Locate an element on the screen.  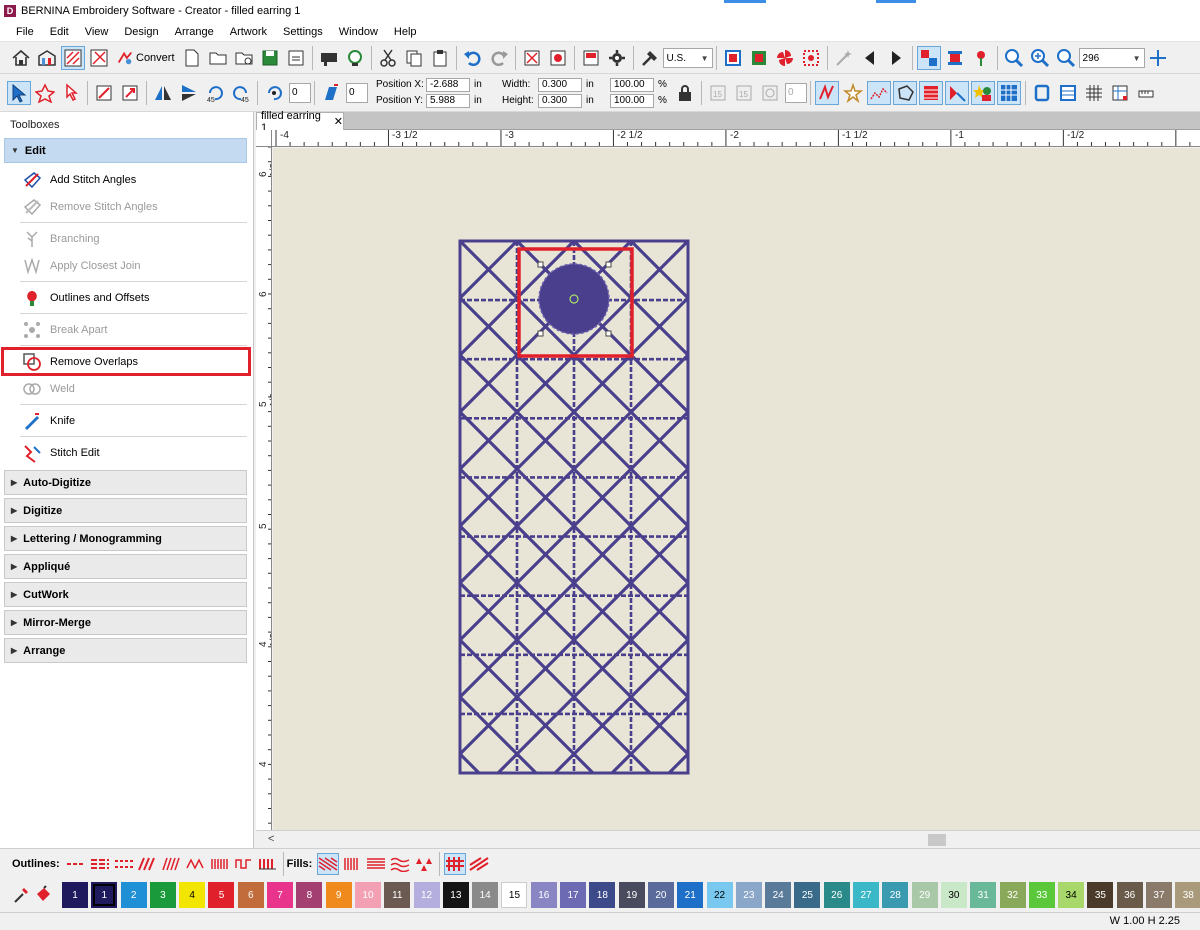
tool-branching: Branching is located at coordinates (126, 238).